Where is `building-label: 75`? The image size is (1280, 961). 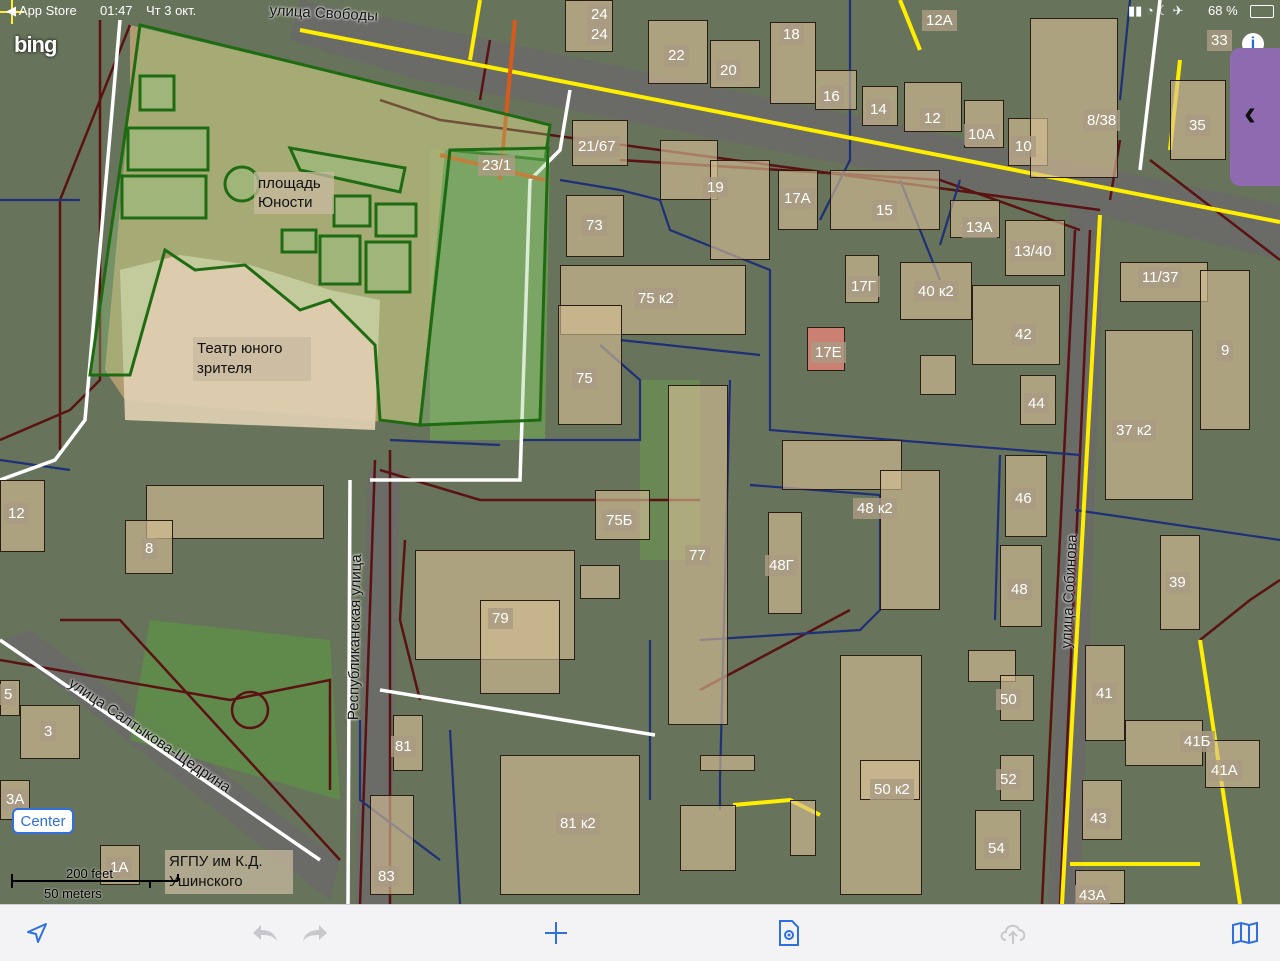
building-label: 75 is located at coordinates (584, 378).